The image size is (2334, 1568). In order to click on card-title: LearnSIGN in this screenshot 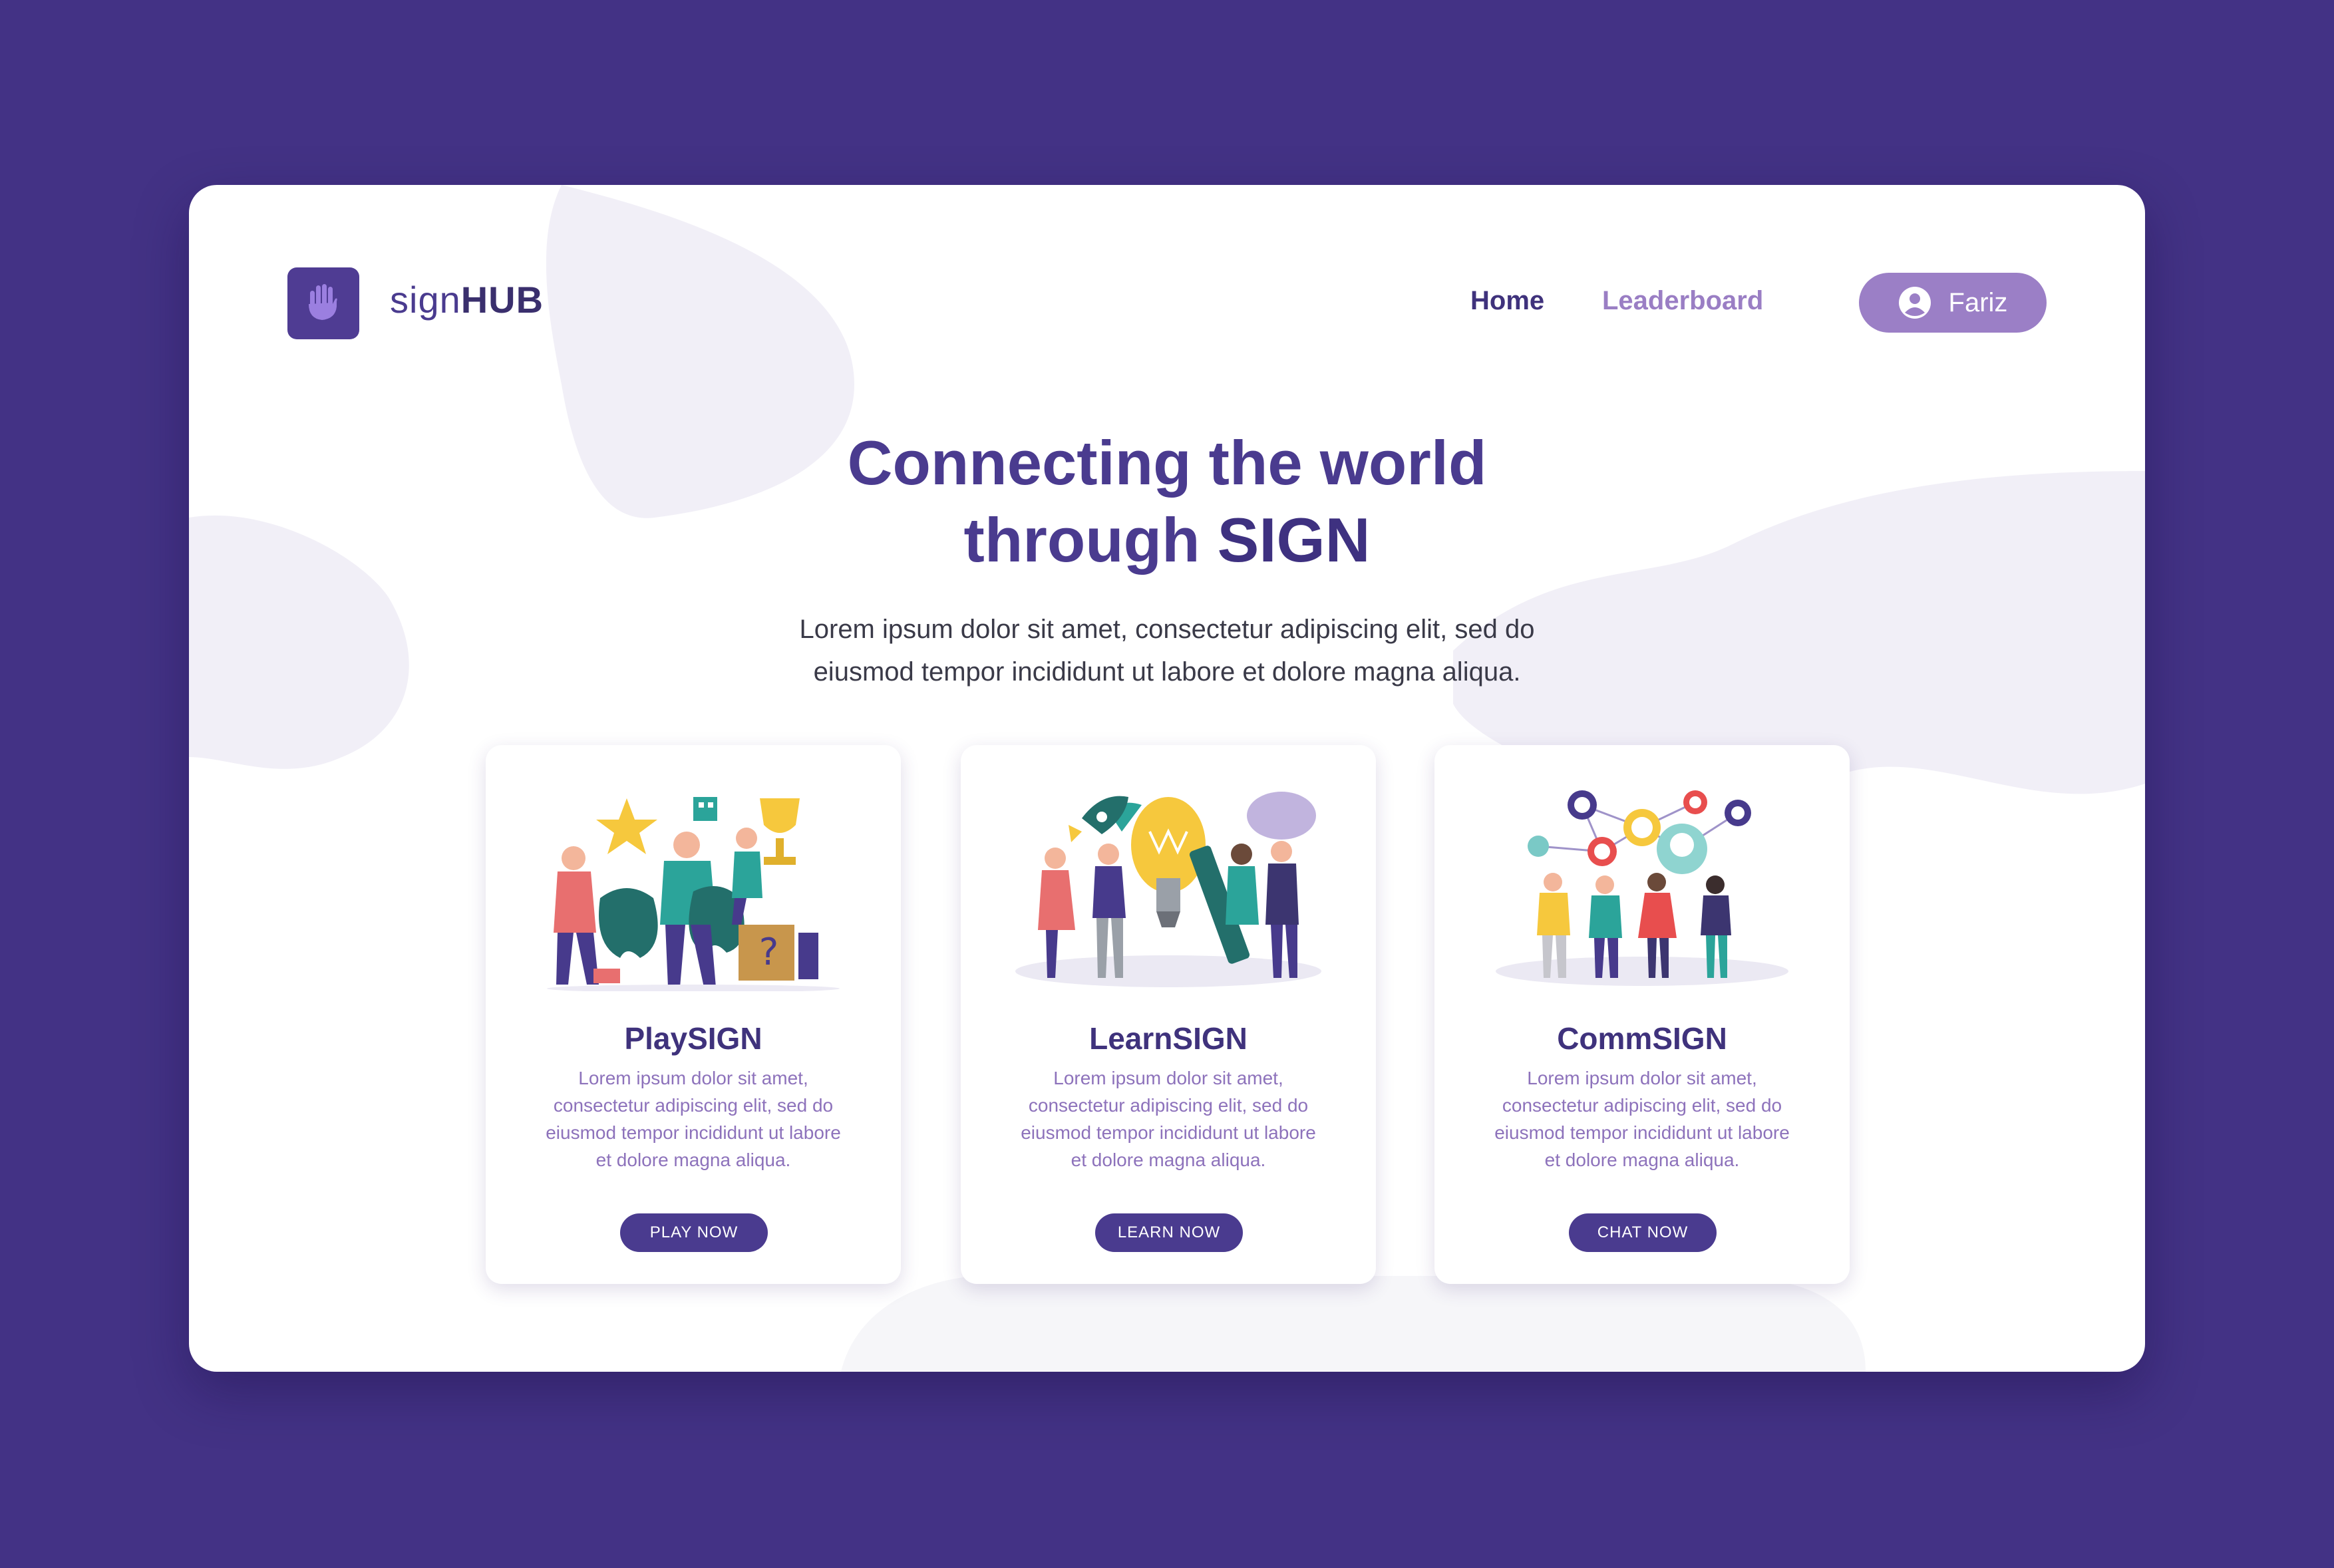, I will do `click(1168, 1038)`.